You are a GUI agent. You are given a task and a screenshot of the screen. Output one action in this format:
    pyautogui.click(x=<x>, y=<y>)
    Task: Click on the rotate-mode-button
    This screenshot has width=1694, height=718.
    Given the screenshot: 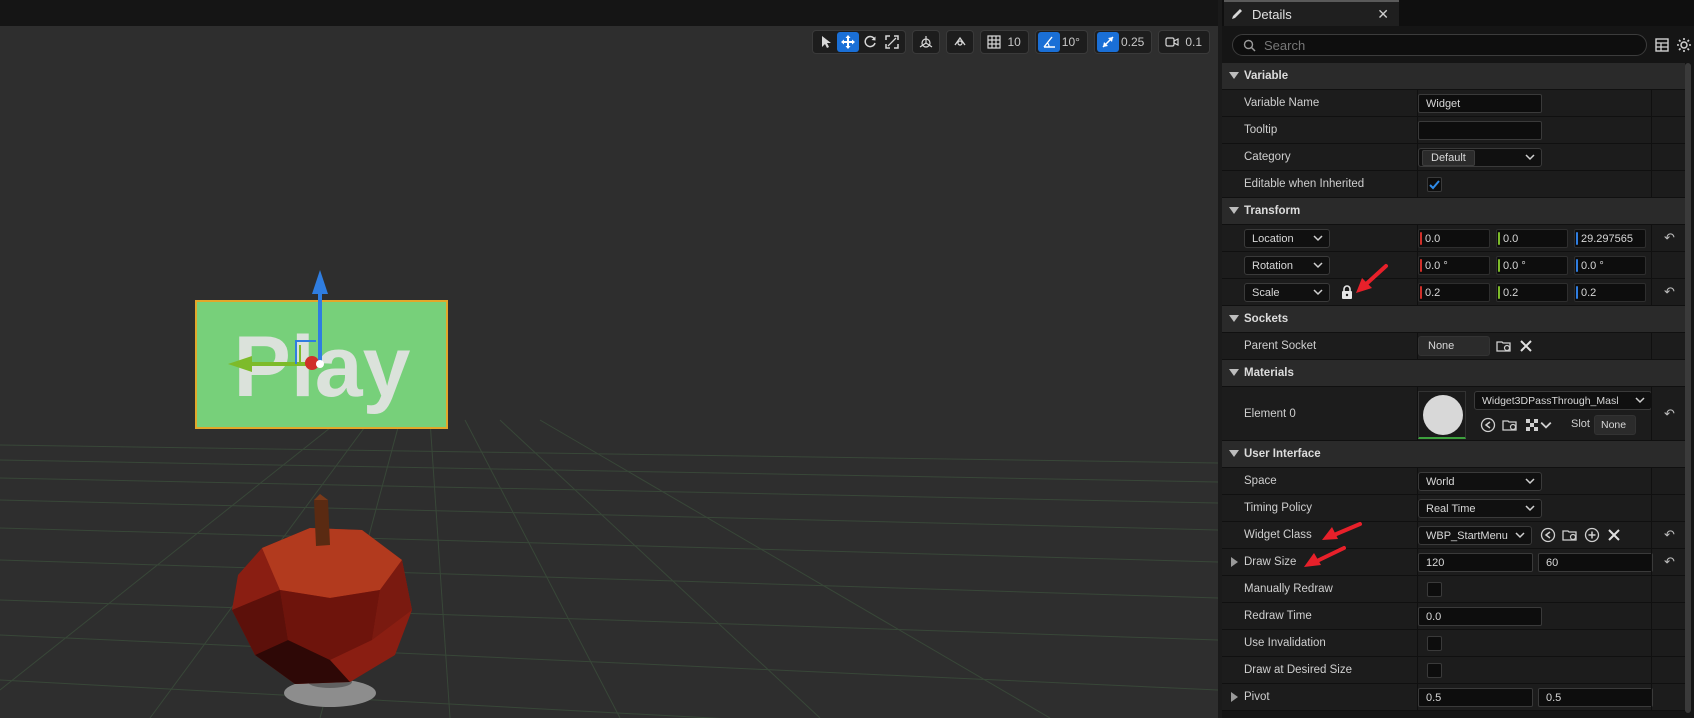 What is the action you would take?
    pyautogui.click(x=870, y=42)
    